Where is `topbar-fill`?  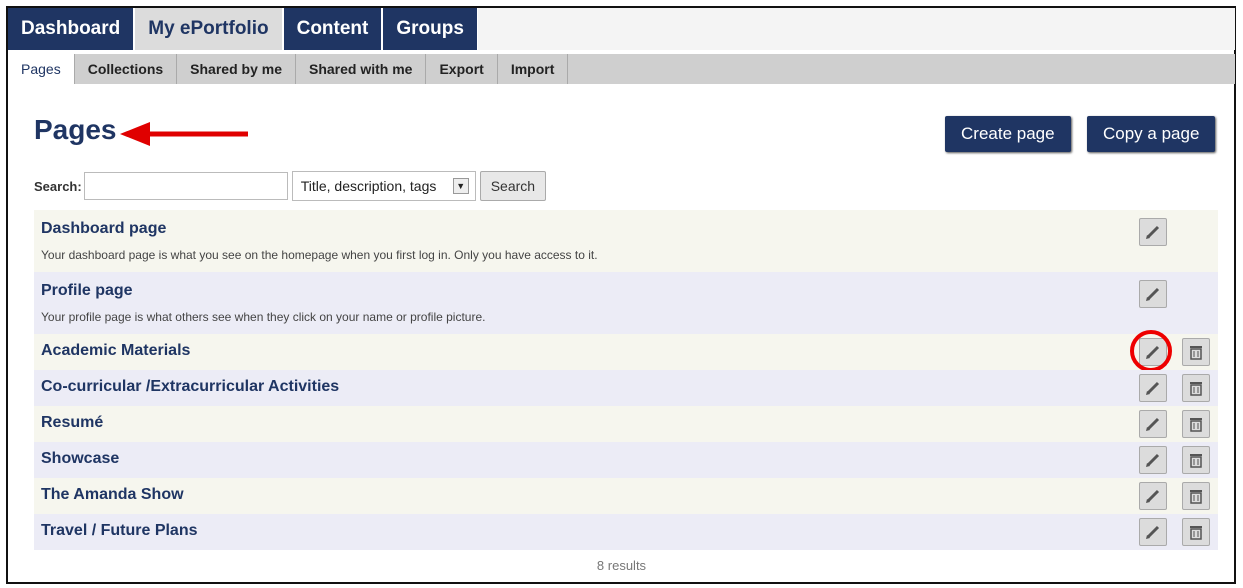
topbar-fill is located at coordinates (856, 29).